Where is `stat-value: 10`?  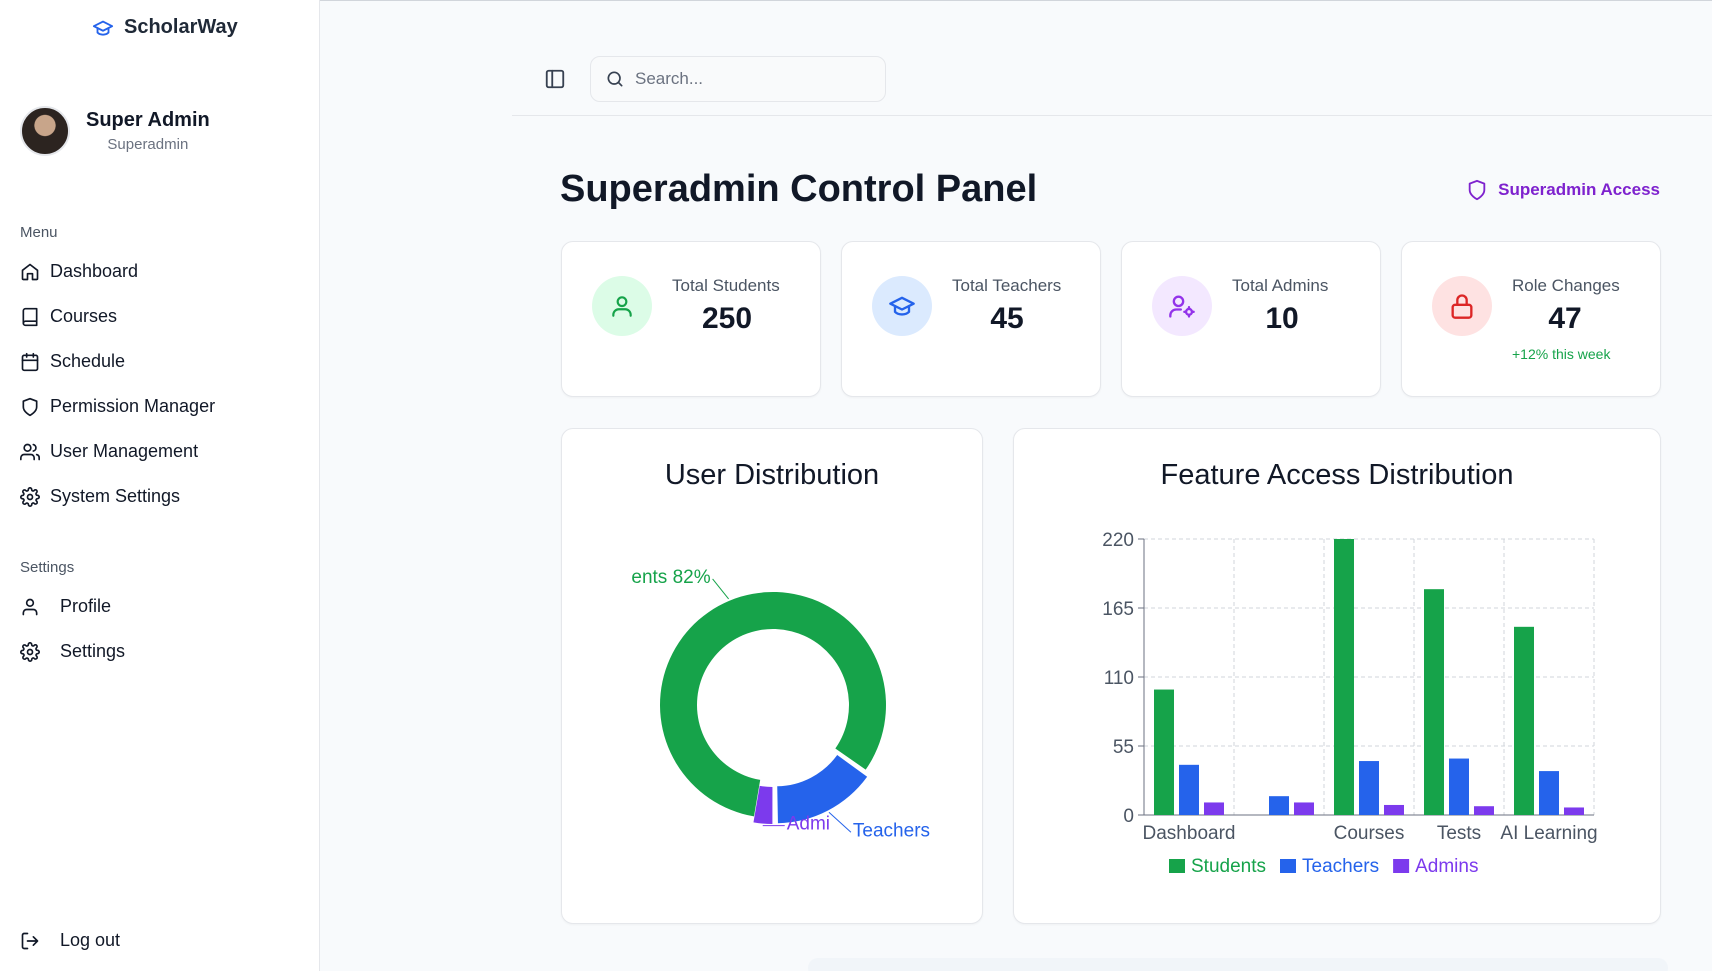
stat-value: 10 is located at coordinates (1282, 318).